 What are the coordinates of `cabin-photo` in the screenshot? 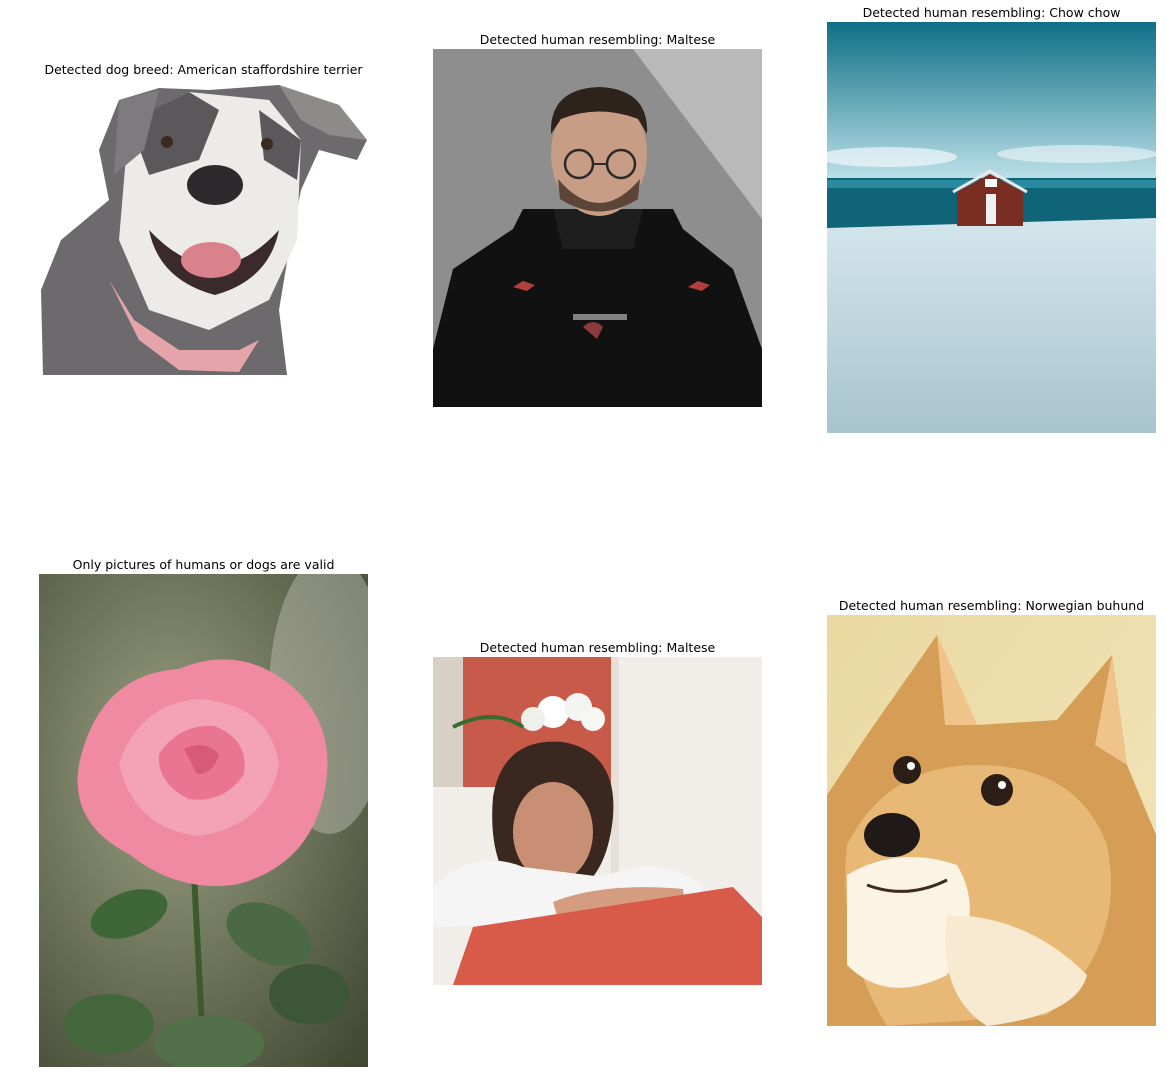 It's located at (991, 227).